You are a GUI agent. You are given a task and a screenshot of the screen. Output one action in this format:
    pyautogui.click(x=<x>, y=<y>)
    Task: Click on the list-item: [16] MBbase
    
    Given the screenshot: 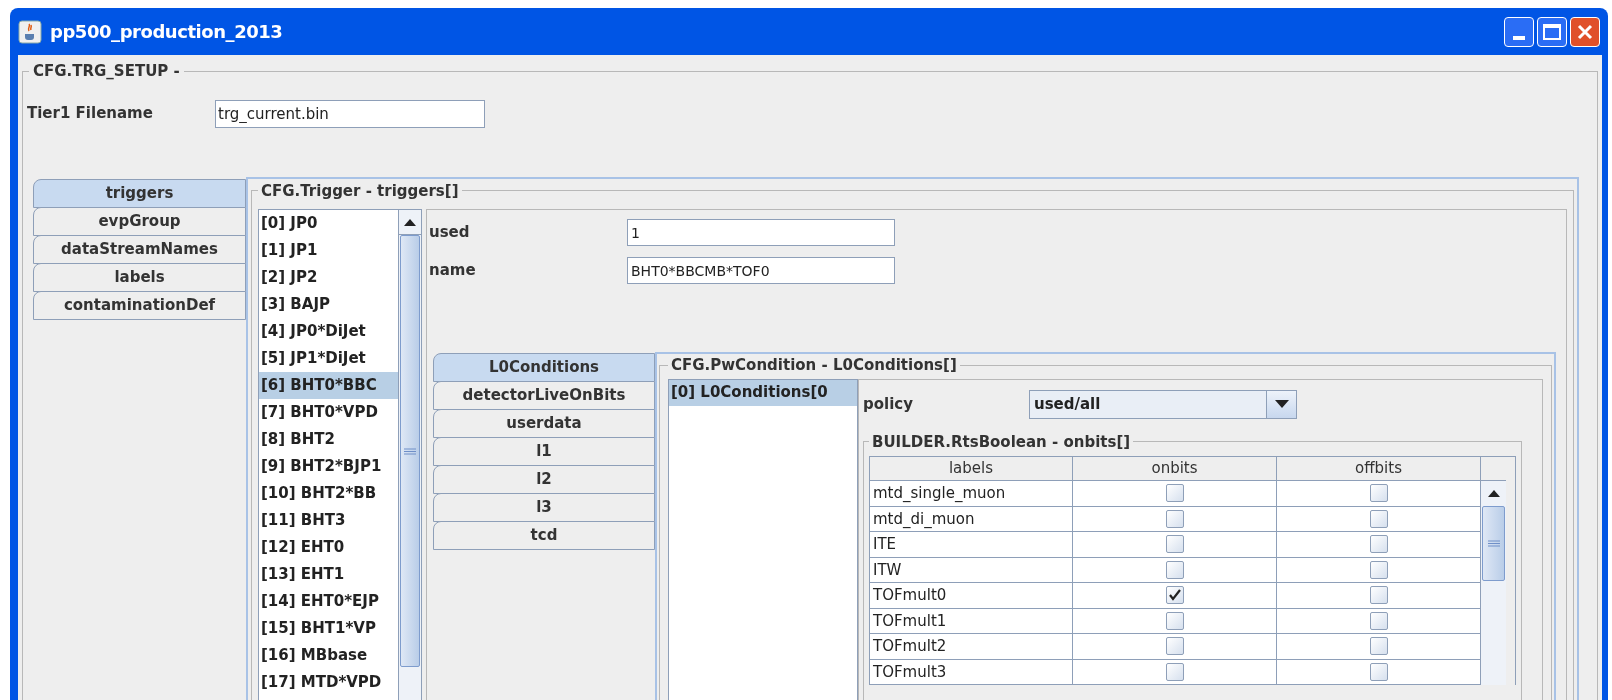 What is the action you would take?
    pyautogui.click(x=328, y=655)
    